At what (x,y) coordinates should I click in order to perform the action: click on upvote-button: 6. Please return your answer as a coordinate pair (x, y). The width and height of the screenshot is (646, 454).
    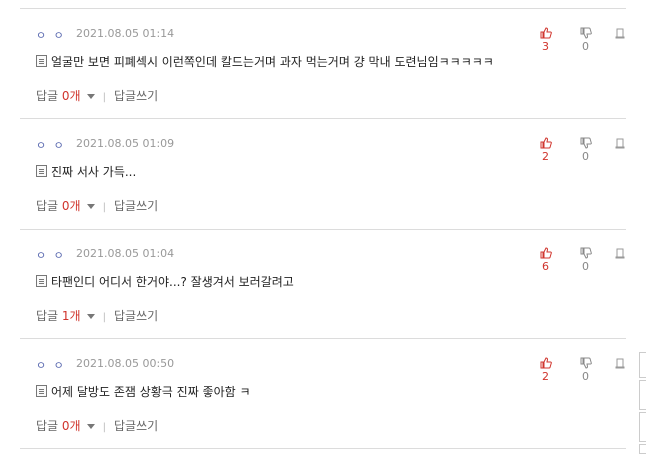
    Looking at the image, I should click on (546, 260).